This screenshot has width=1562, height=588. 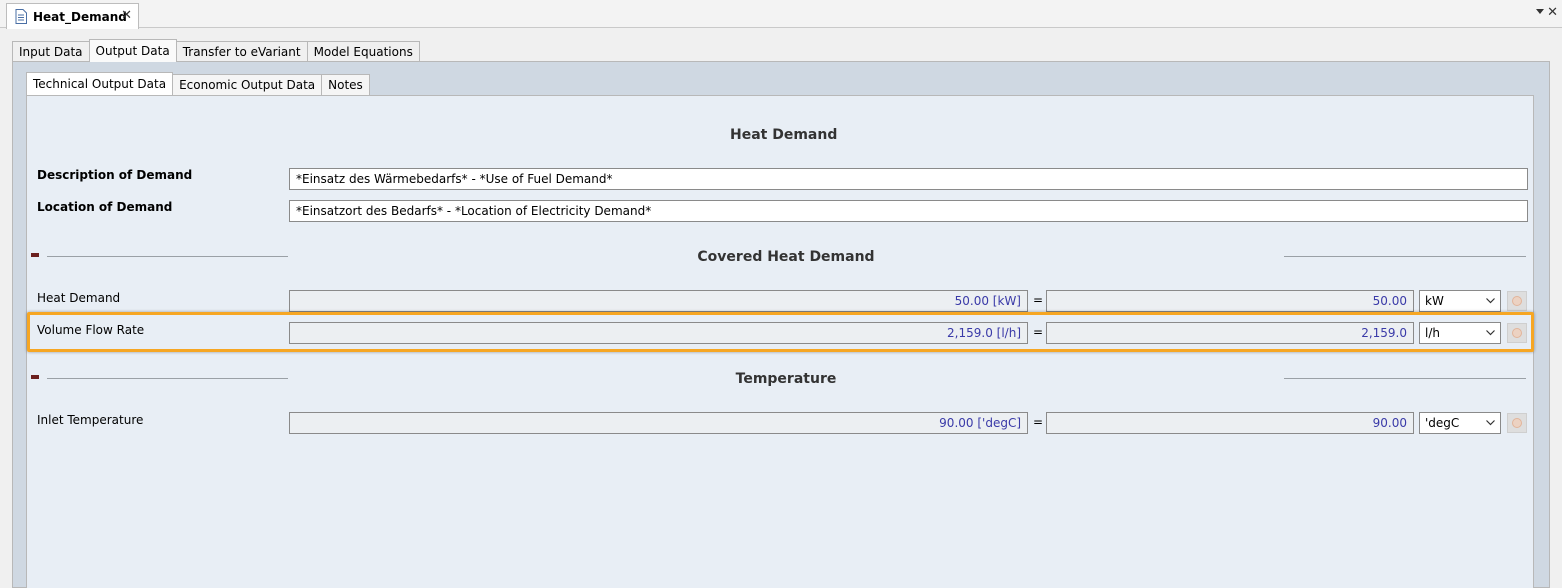 I want to click on location-label: Location of Demand, so click(x=105, y=207).